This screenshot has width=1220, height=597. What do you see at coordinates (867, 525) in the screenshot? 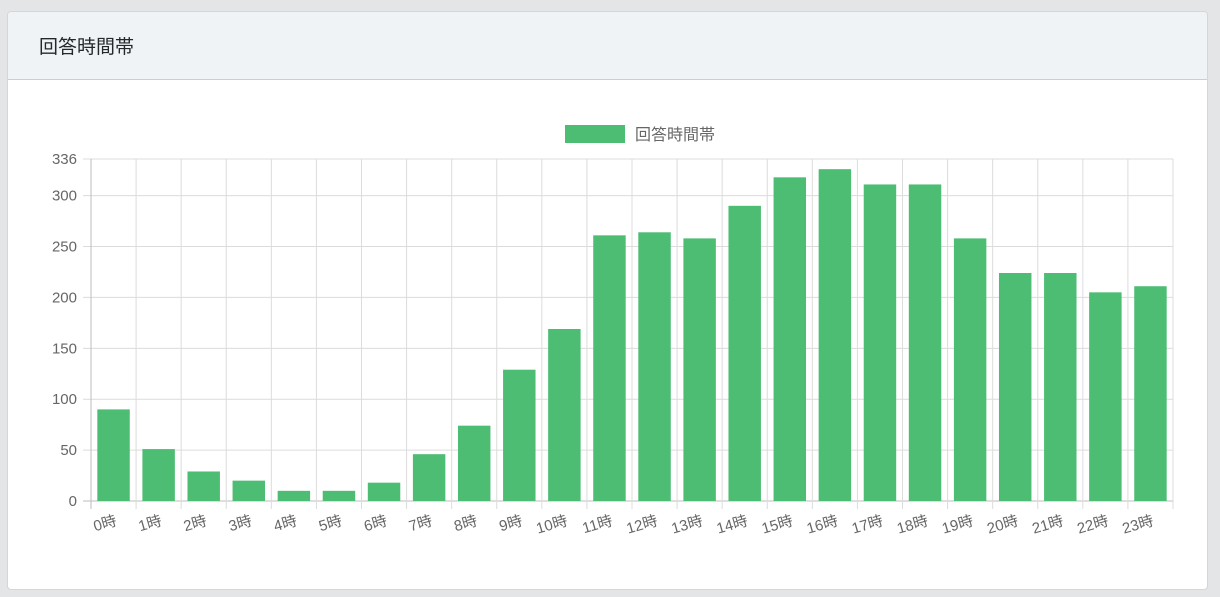
I see `x-tick-label: 17時` at bounding box center [867, 525].